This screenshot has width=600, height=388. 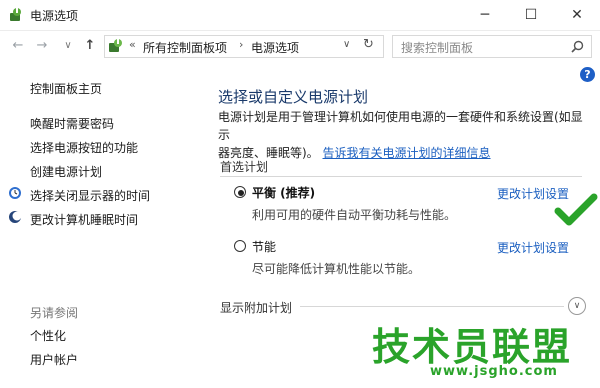 What do you see at coordinates (72, 123) in the screenshot?
I see `sidebar-item-wake-password: 唤醒时需要密码` at bounding box center [72, 123].